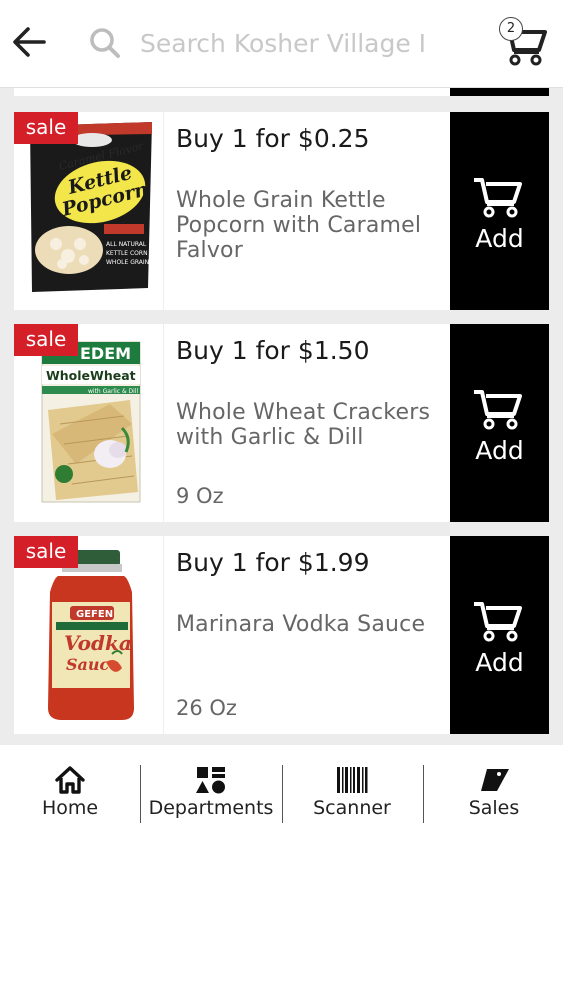  What do you see at coordinates (127, 253) in the screenshot?
I see `svg-text: KETTLE CORN` at bounding box center [127, 253].